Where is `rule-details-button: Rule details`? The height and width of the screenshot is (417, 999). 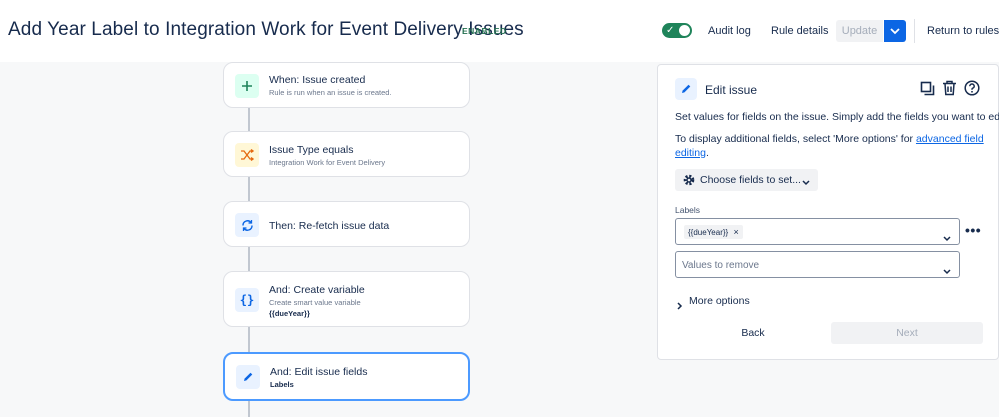
rule-details-button: Rule details is located at coordinates (799, 31).